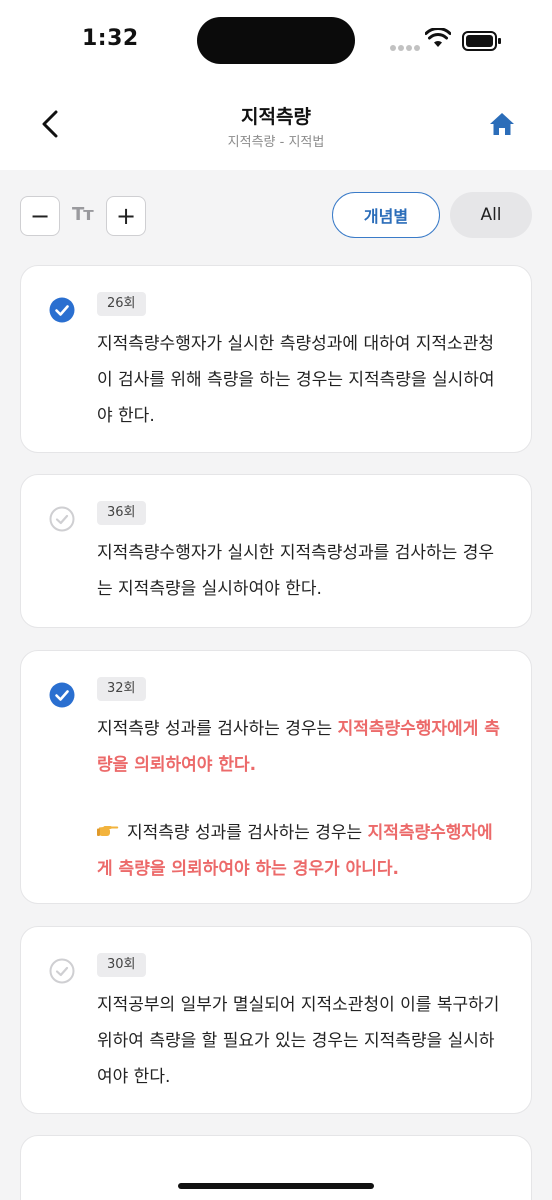 Image resolution: width=552 pixels, height=1200 pixels. I want to click on app-header: 지적측량 지적측량 - 지적법, so click(276, 127).